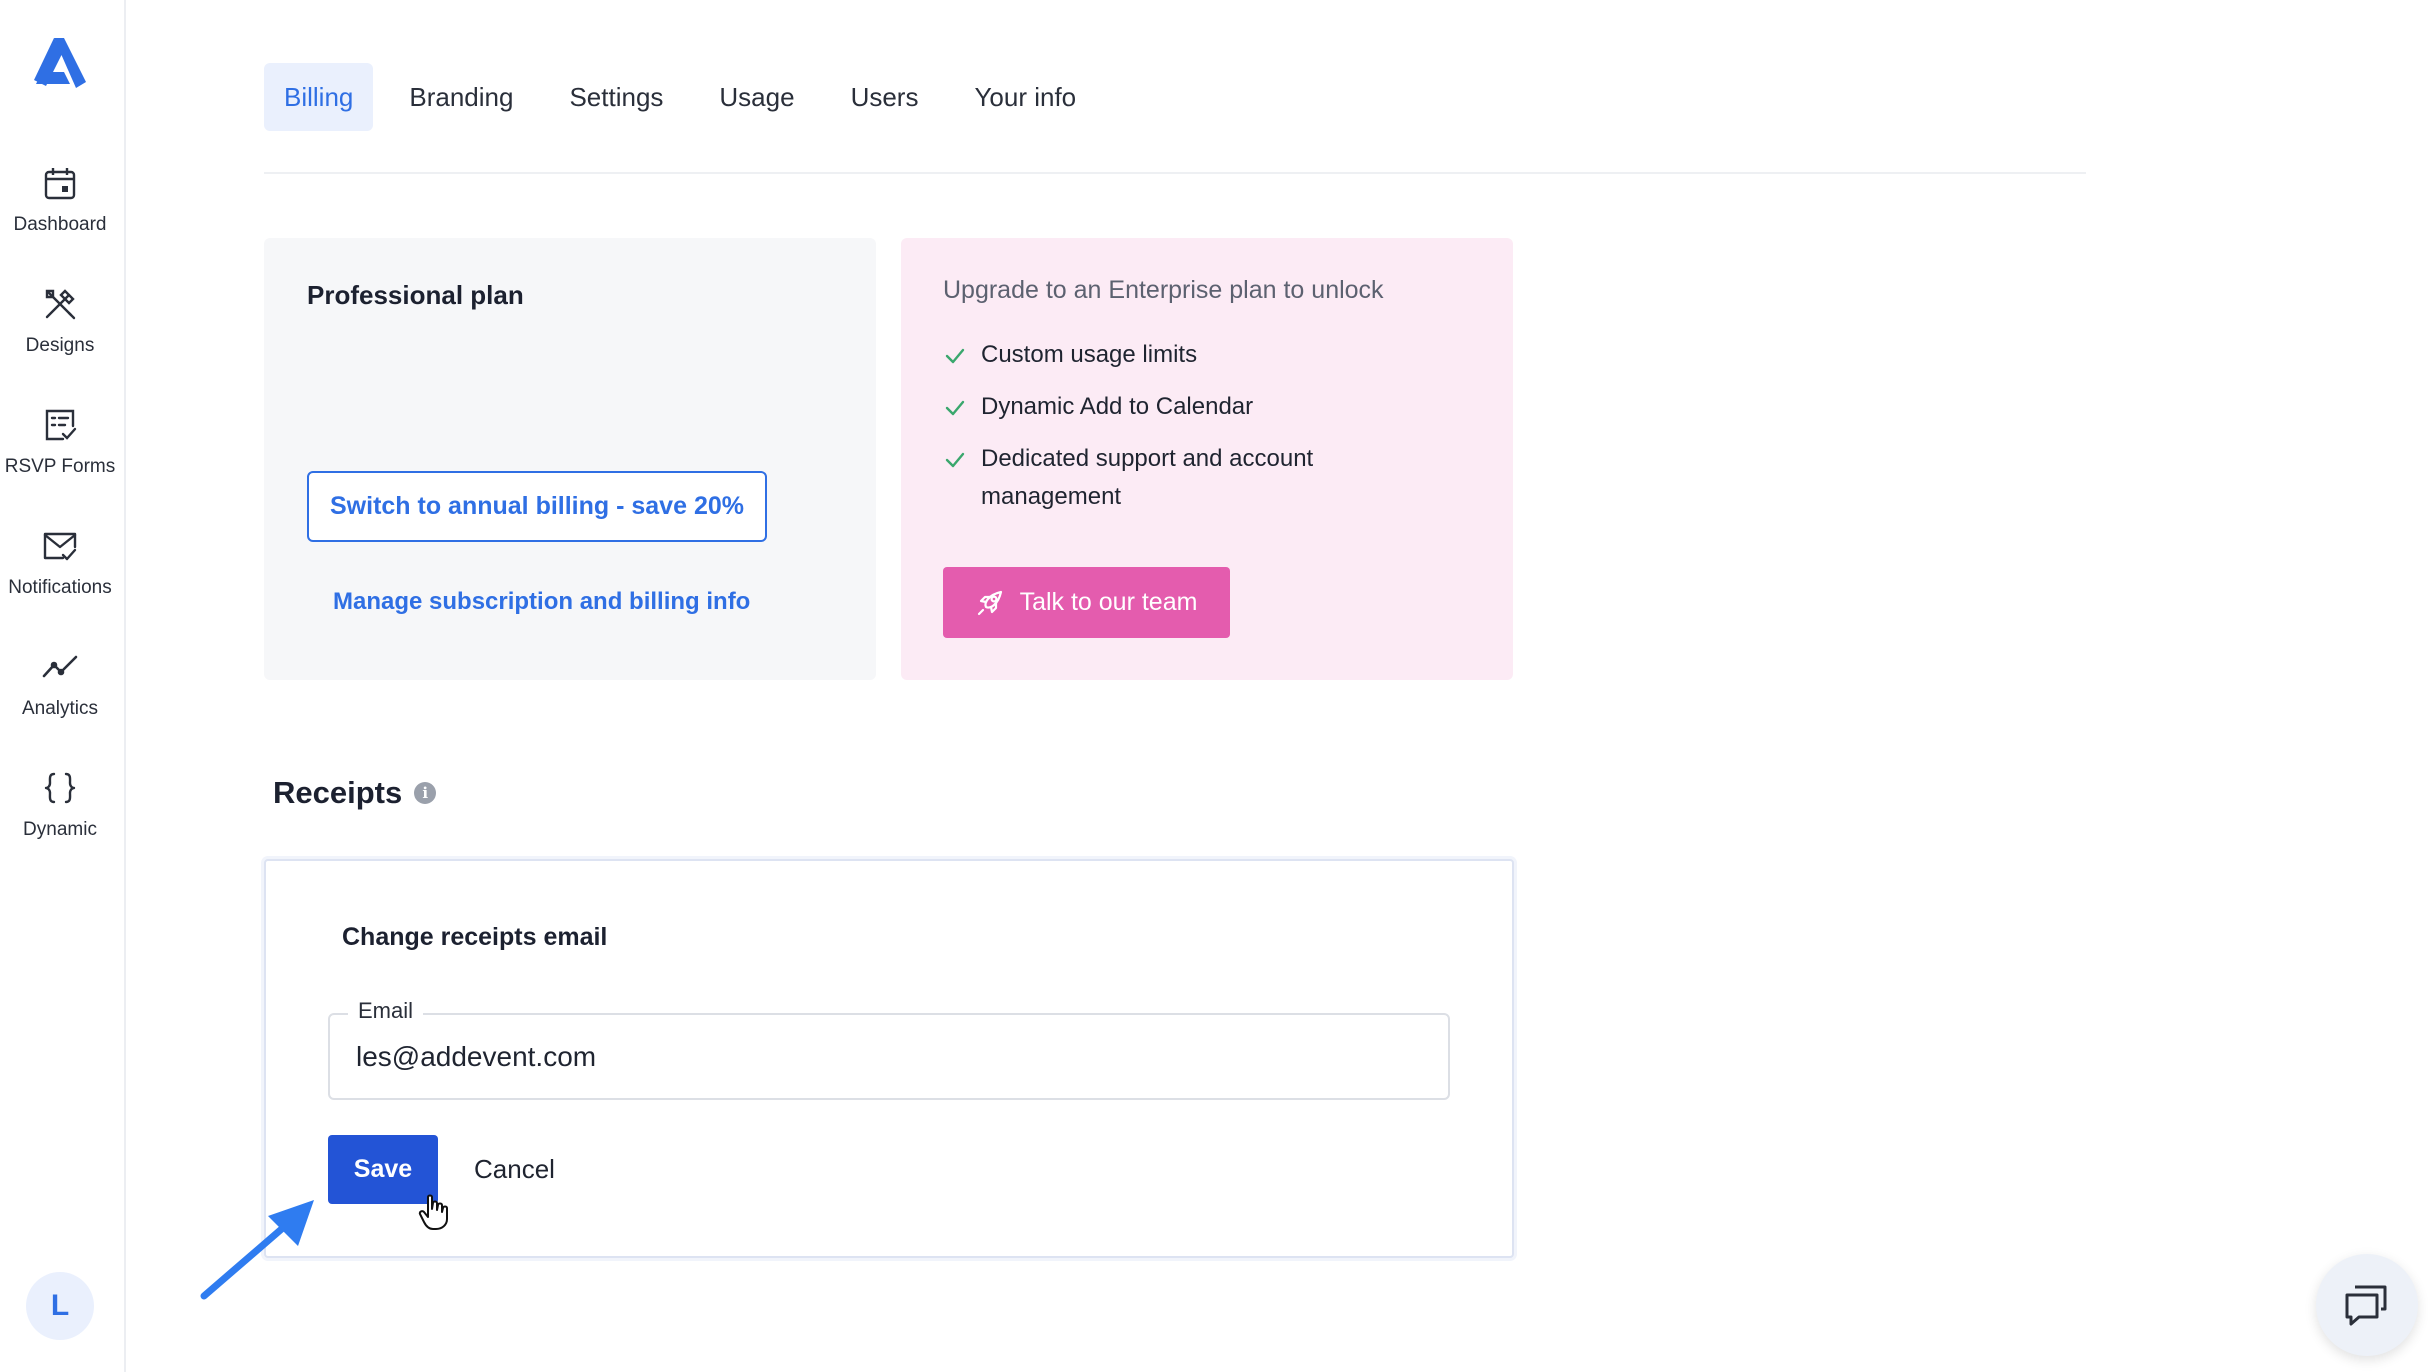 The height and width of the screenshot is (1372, 2428). What do you see at coordinates (386, 1011) in the screenshot?
I see `email-label: Email` at bounding box center [386, 1011].